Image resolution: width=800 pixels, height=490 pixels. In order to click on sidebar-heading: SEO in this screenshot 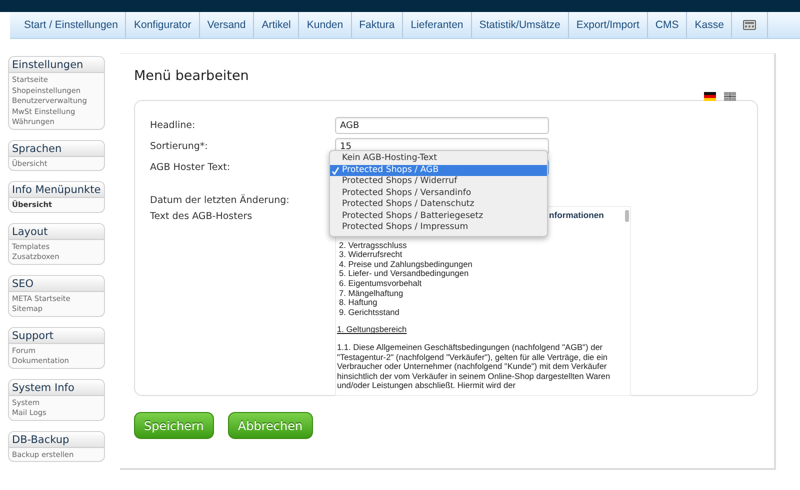, I will do `click(56, 284)`.